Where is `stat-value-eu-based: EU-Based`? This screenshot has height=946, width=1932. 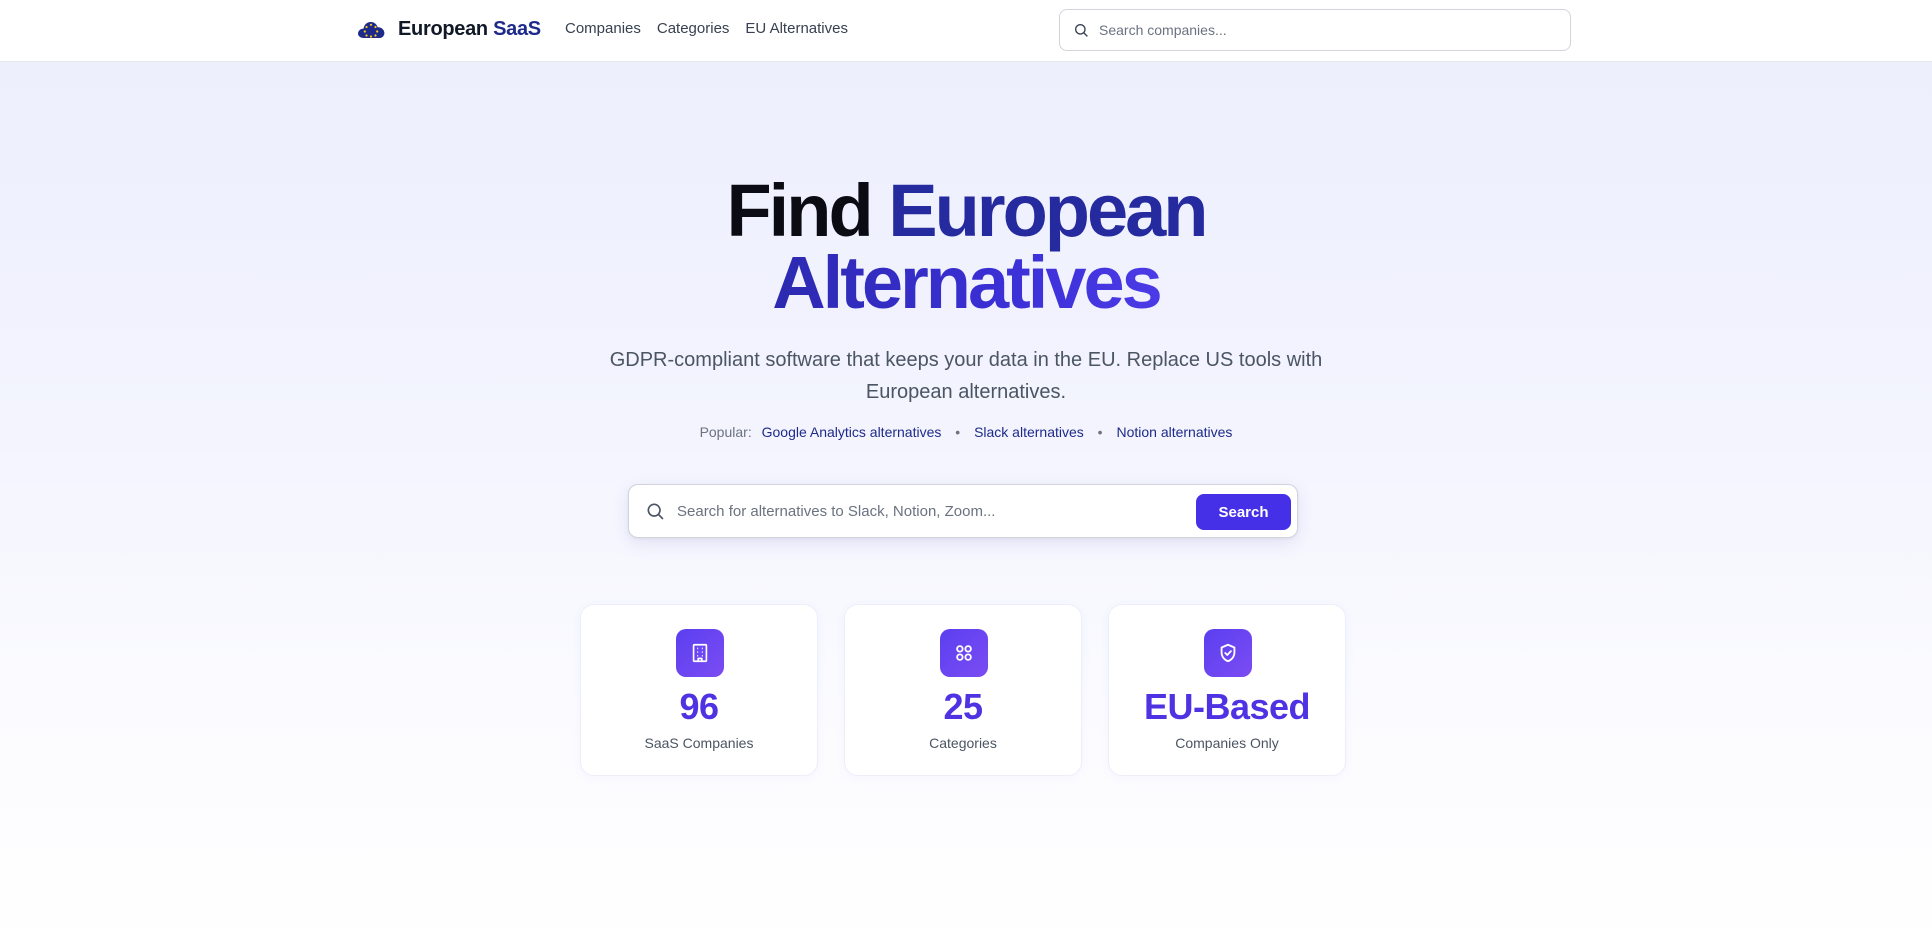 stat-value-eu-based: EU-Based is located at coordinates (1227, 706).